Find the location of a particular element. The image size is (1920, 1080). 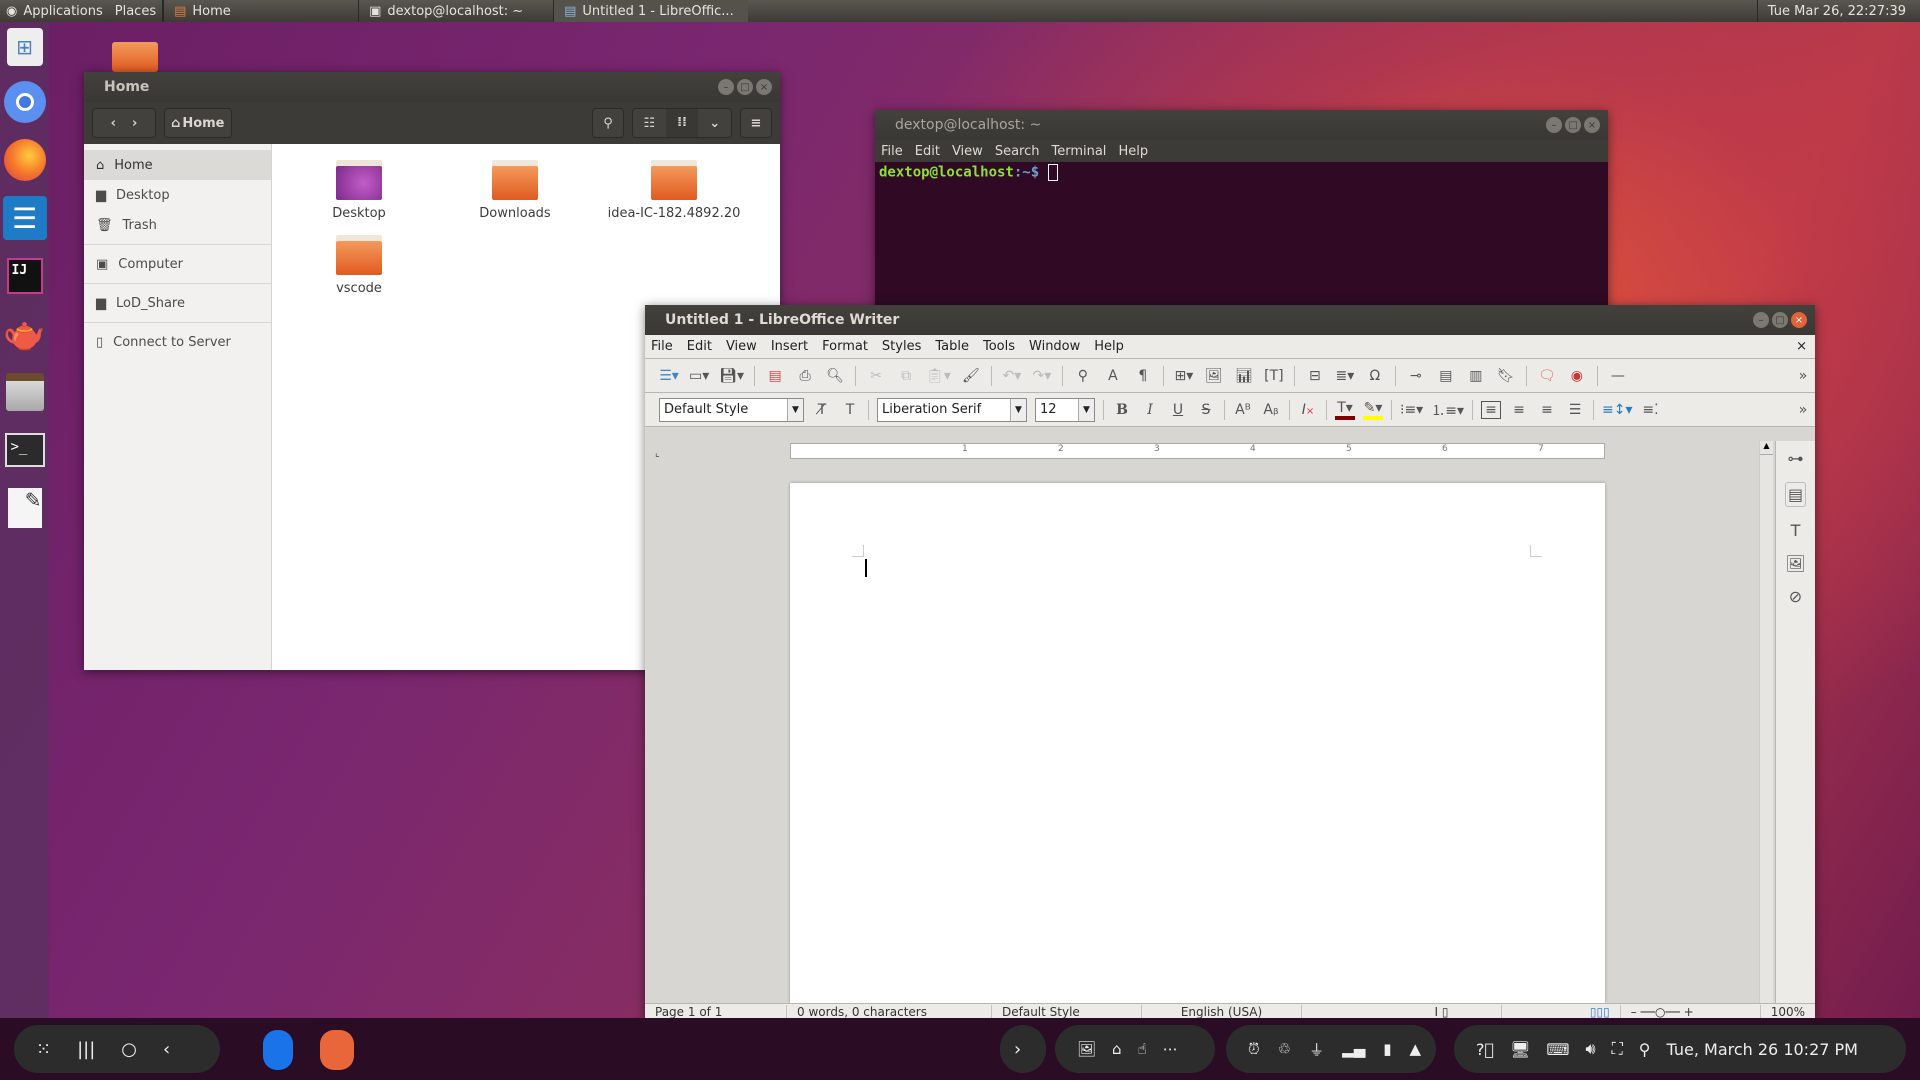

expand-up-icon: ▲ is located at coordinates (1416, 1049).